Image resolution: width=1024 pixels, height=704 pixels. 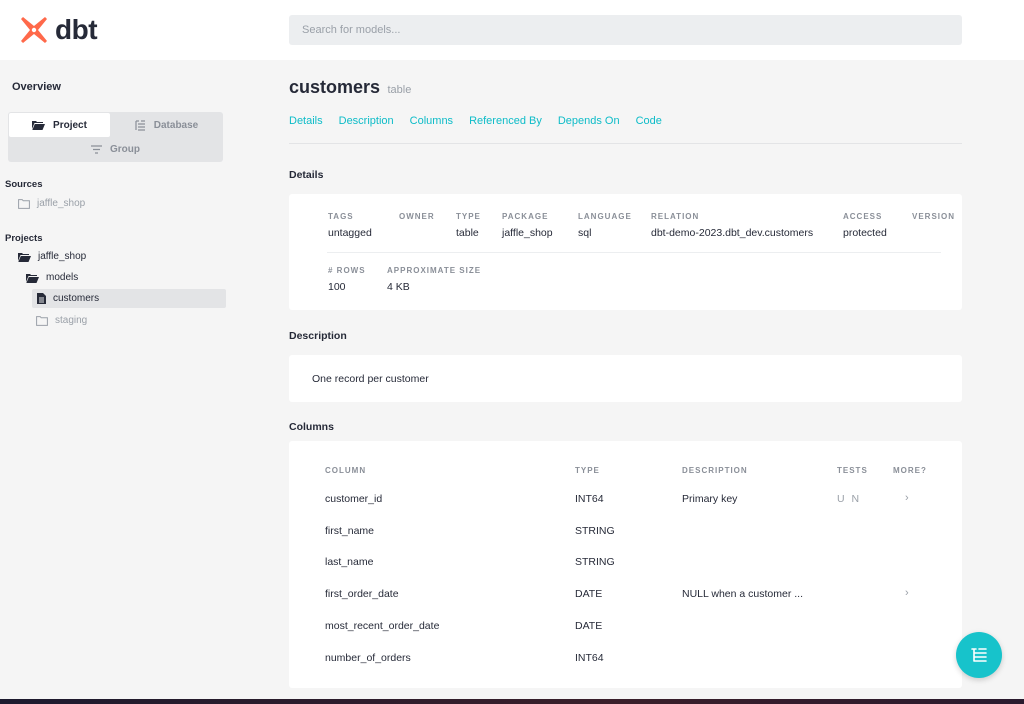 I want to click on tab-project-label: Project, so click(x=70, y=125).